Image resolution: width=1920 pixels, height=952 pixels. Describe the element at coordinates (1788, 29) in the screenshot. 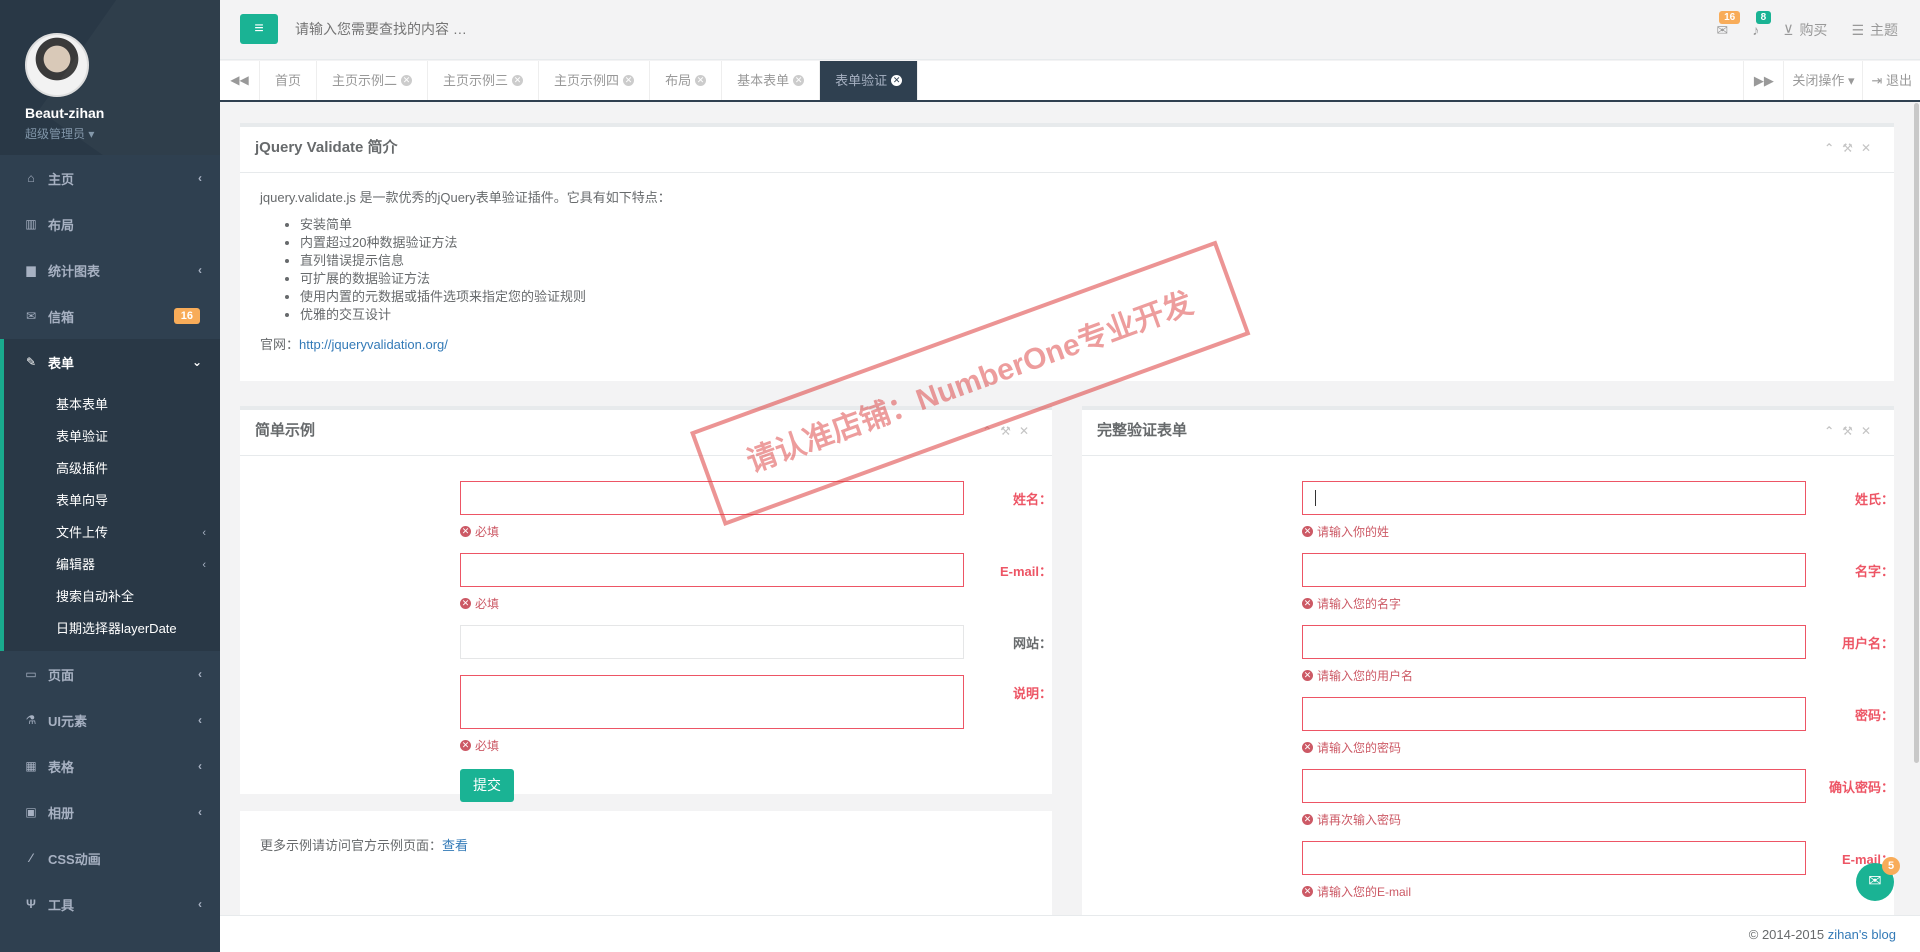

I see `cart-icon: ⊻` at that location.